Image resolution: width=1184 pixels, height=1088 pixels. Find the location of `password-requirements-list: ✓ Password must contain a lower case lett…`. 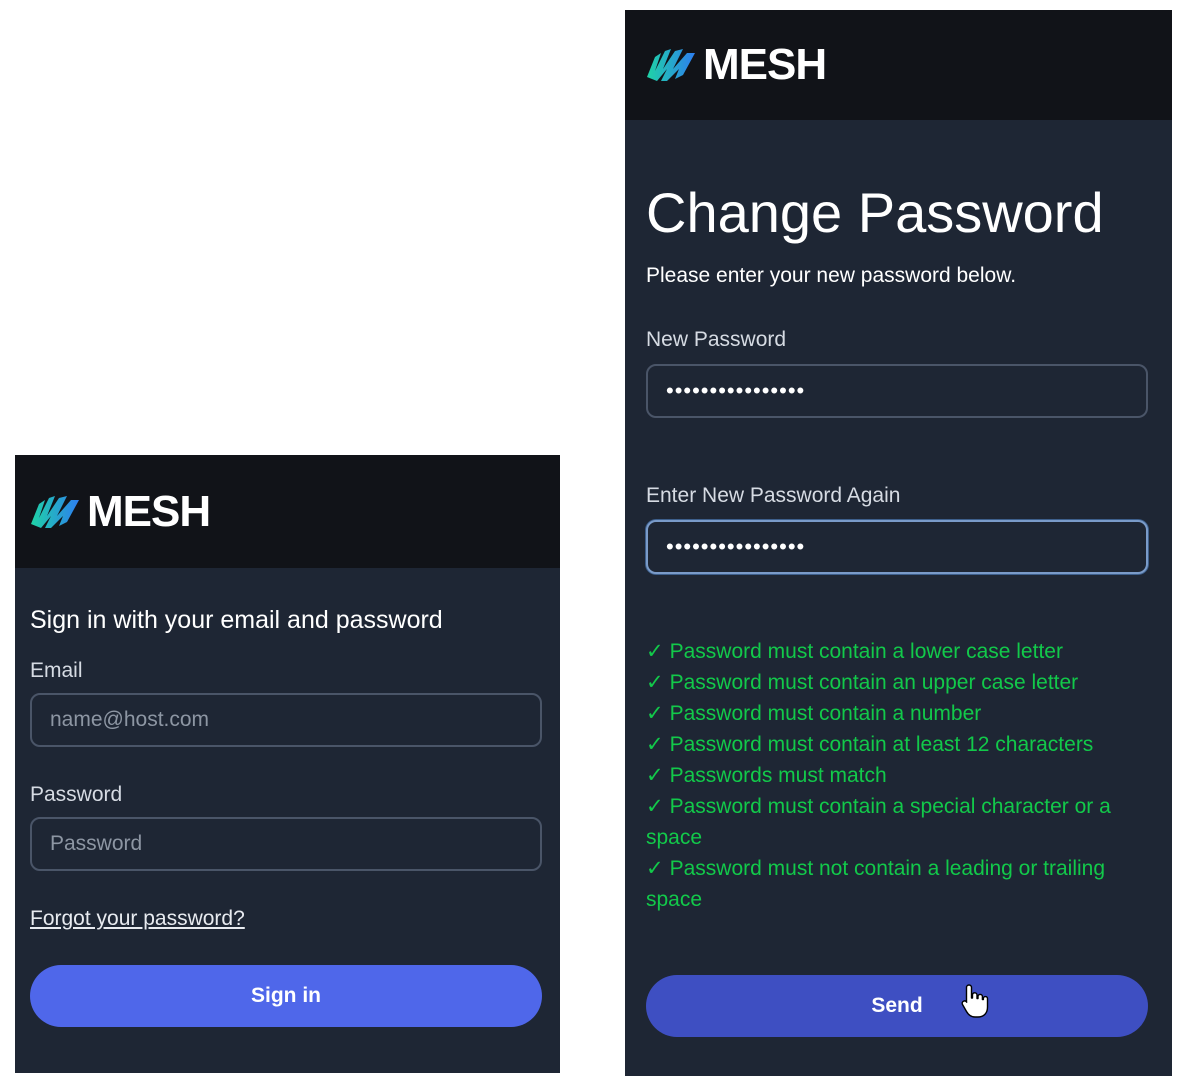

password-requirements-list: ✓ Password must contain a lower case lett… is located at coordinates (897, 775).